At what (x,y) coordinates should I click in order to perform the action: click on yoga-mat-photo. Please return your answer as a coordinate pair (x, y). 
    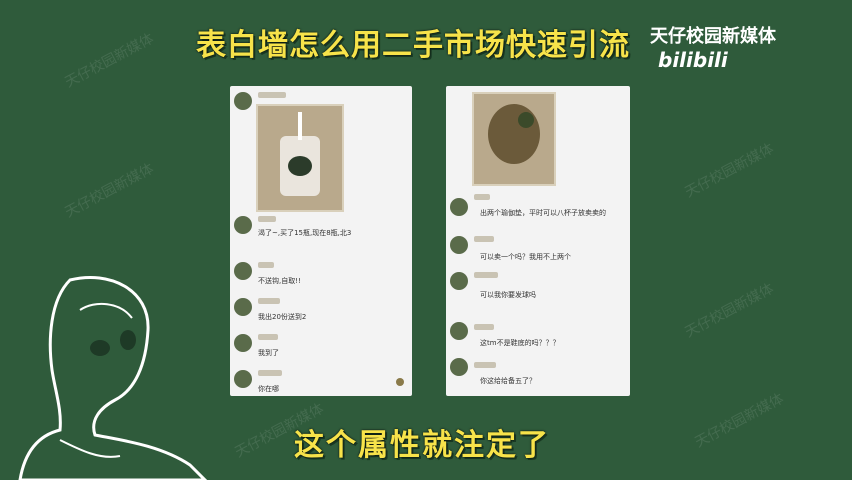
    Looking at the image, I should click on (514, 139).